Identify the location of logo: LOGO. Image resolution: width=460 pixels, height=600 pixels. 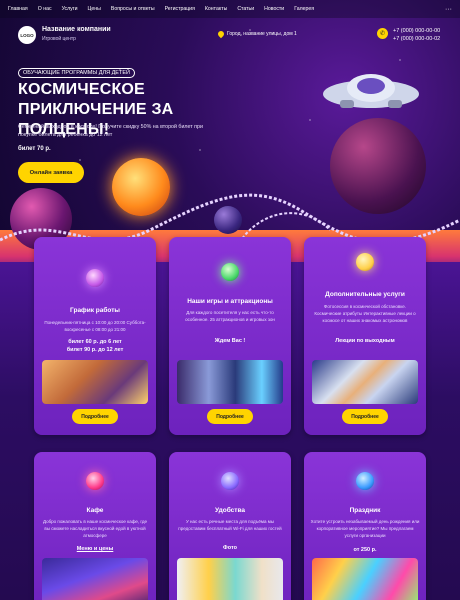
(27, 35).